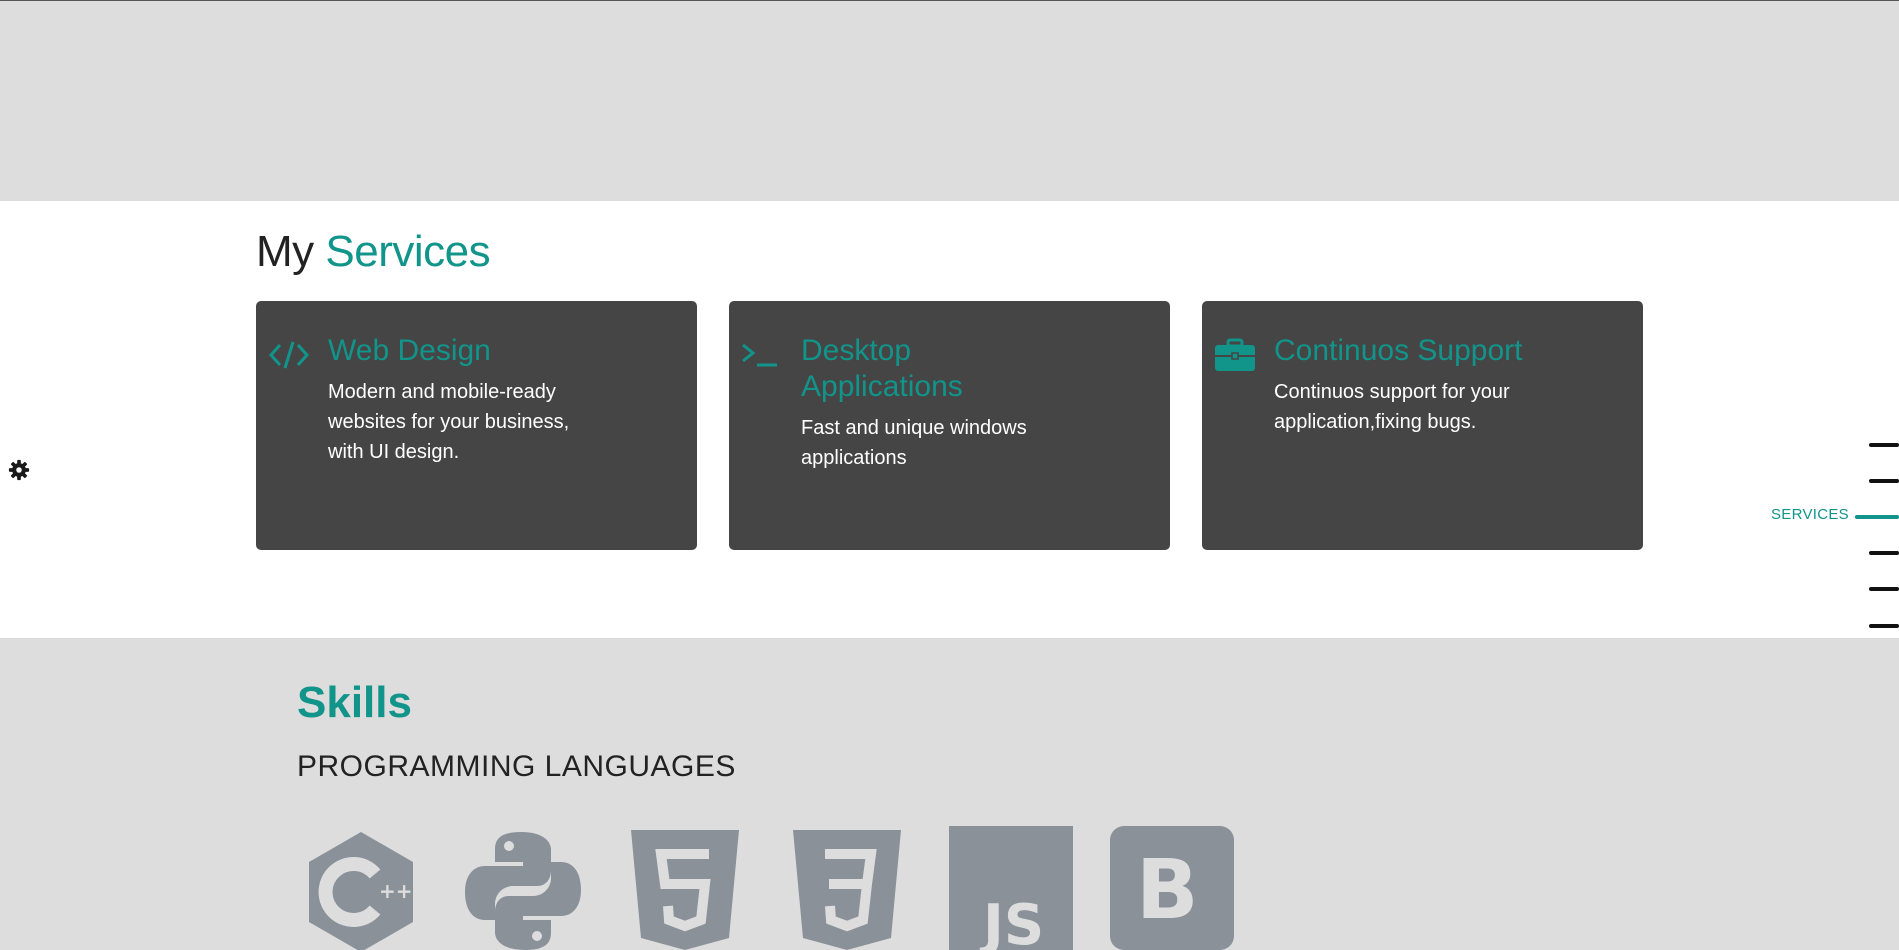 The width and height of the screenshot is (1899, 950). I want to click on skills-subheading: PROGRAMMING LANGUAGES, so click(516, 766).